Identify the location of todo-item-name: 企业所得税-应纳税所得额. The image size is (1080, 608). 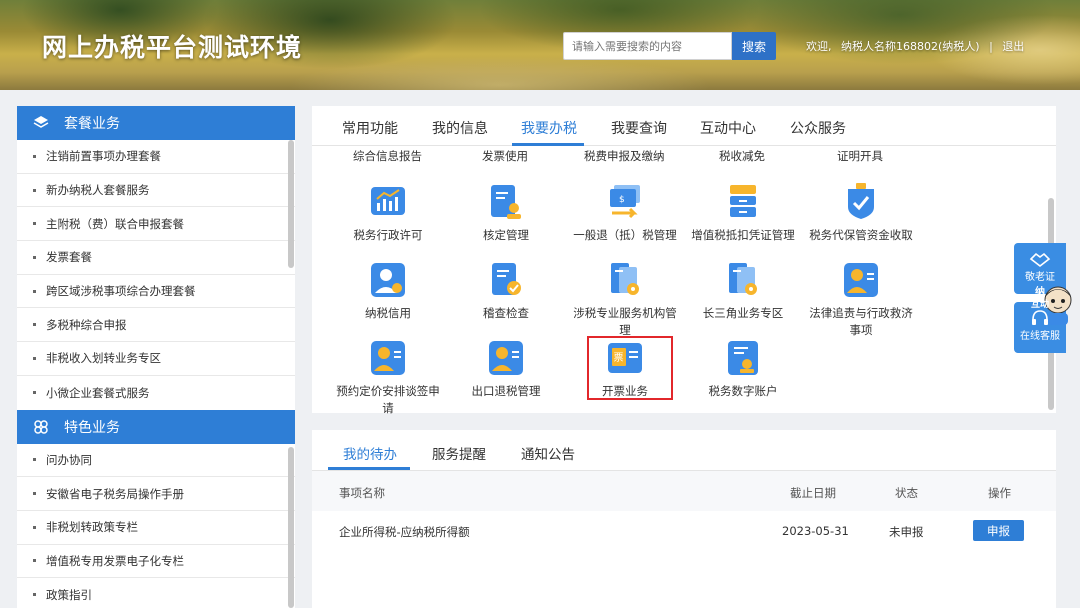
(404, 532).